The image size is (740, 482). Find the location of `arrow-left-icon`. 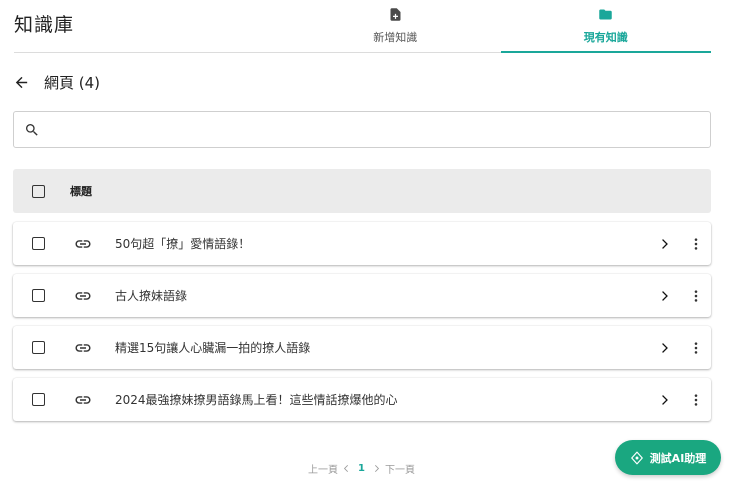

arrow-left-icon is located at coordinates (21, 82).